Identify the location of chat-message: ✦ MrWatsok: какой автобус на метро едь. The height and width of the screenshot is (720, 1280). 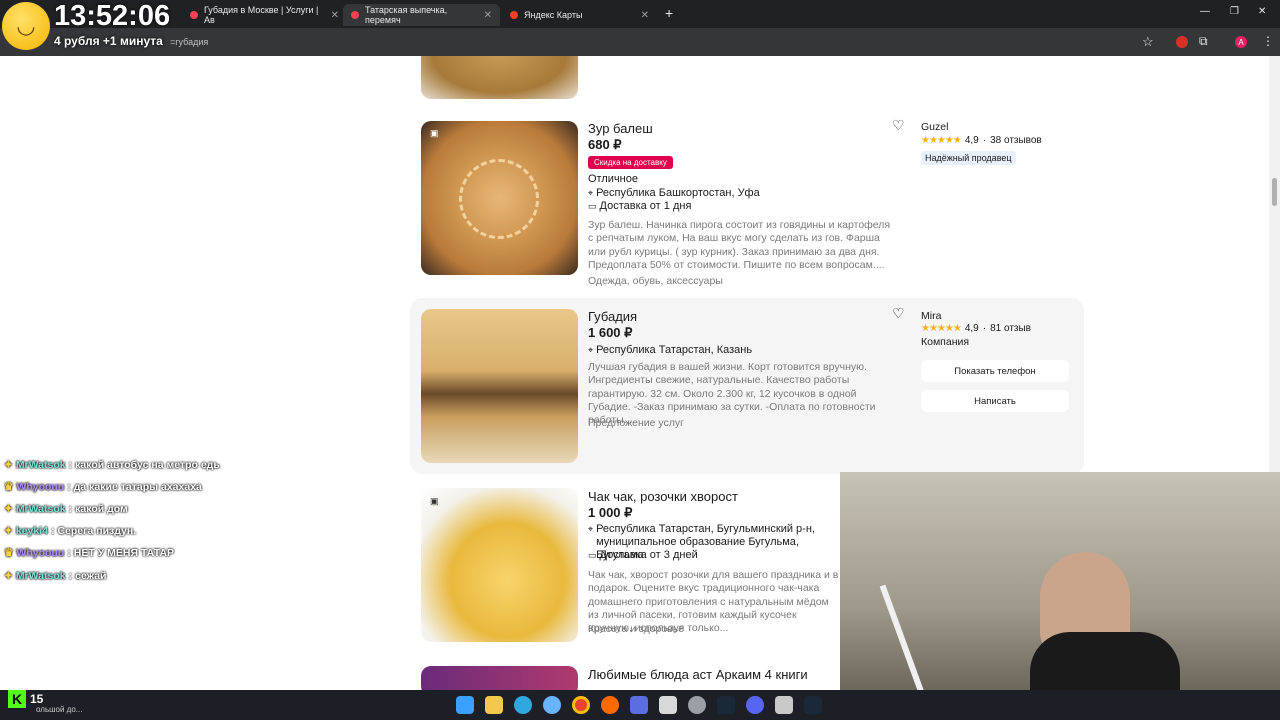
(112, 465).